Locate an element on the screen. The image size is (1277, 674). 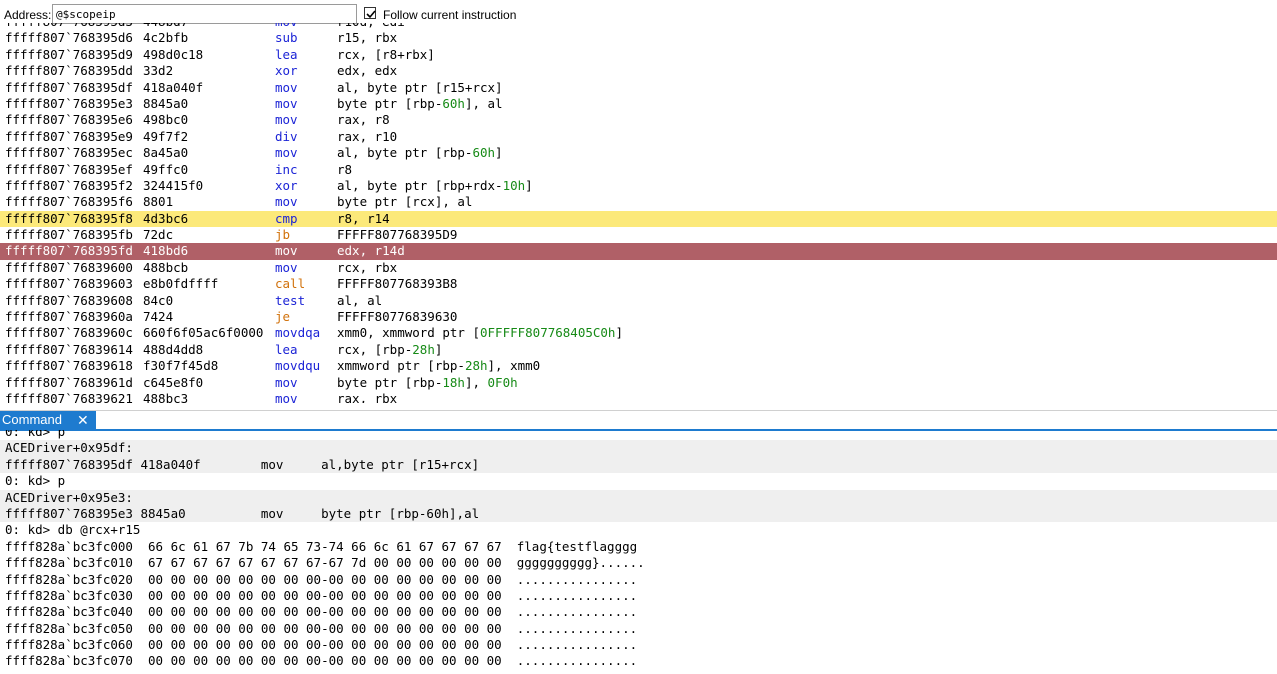
disasm-mnemonic: movdqu is located at coordinates (298, 366).